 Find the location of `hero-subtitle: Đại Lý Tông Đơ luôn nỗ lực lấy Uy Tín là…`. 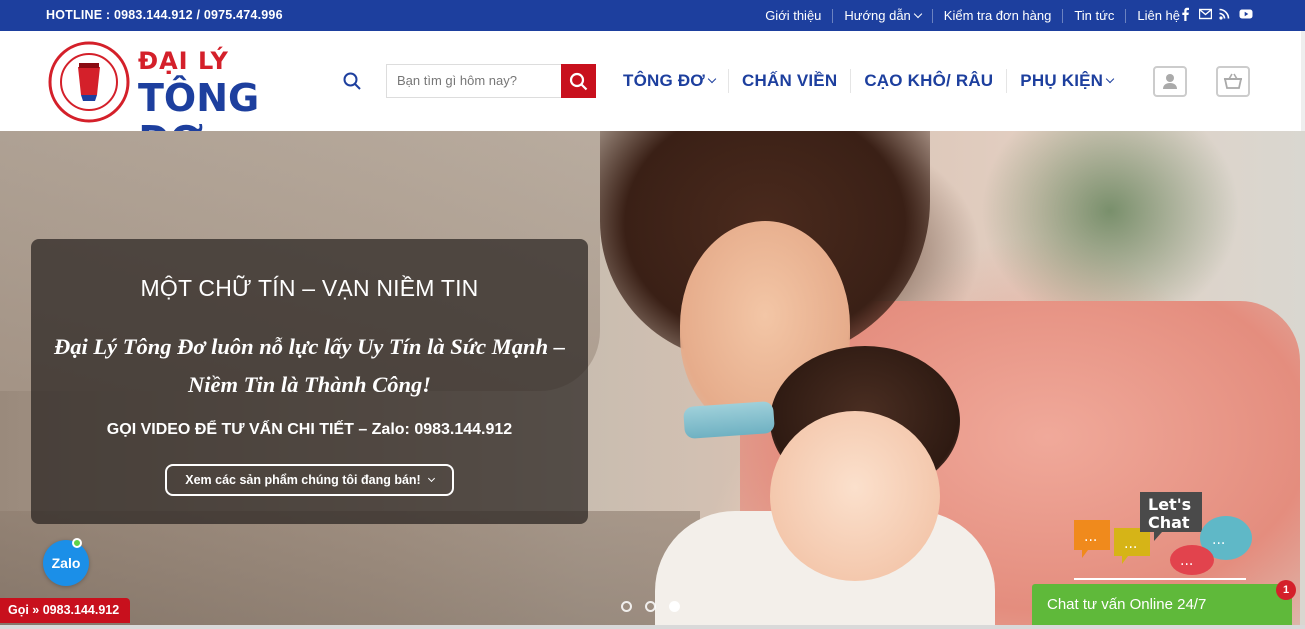

hero-subtitle: Đại Lý Tông Đơ luôn nỗ lực lấy Uy Tín là… is located at coordinates (309, 365).